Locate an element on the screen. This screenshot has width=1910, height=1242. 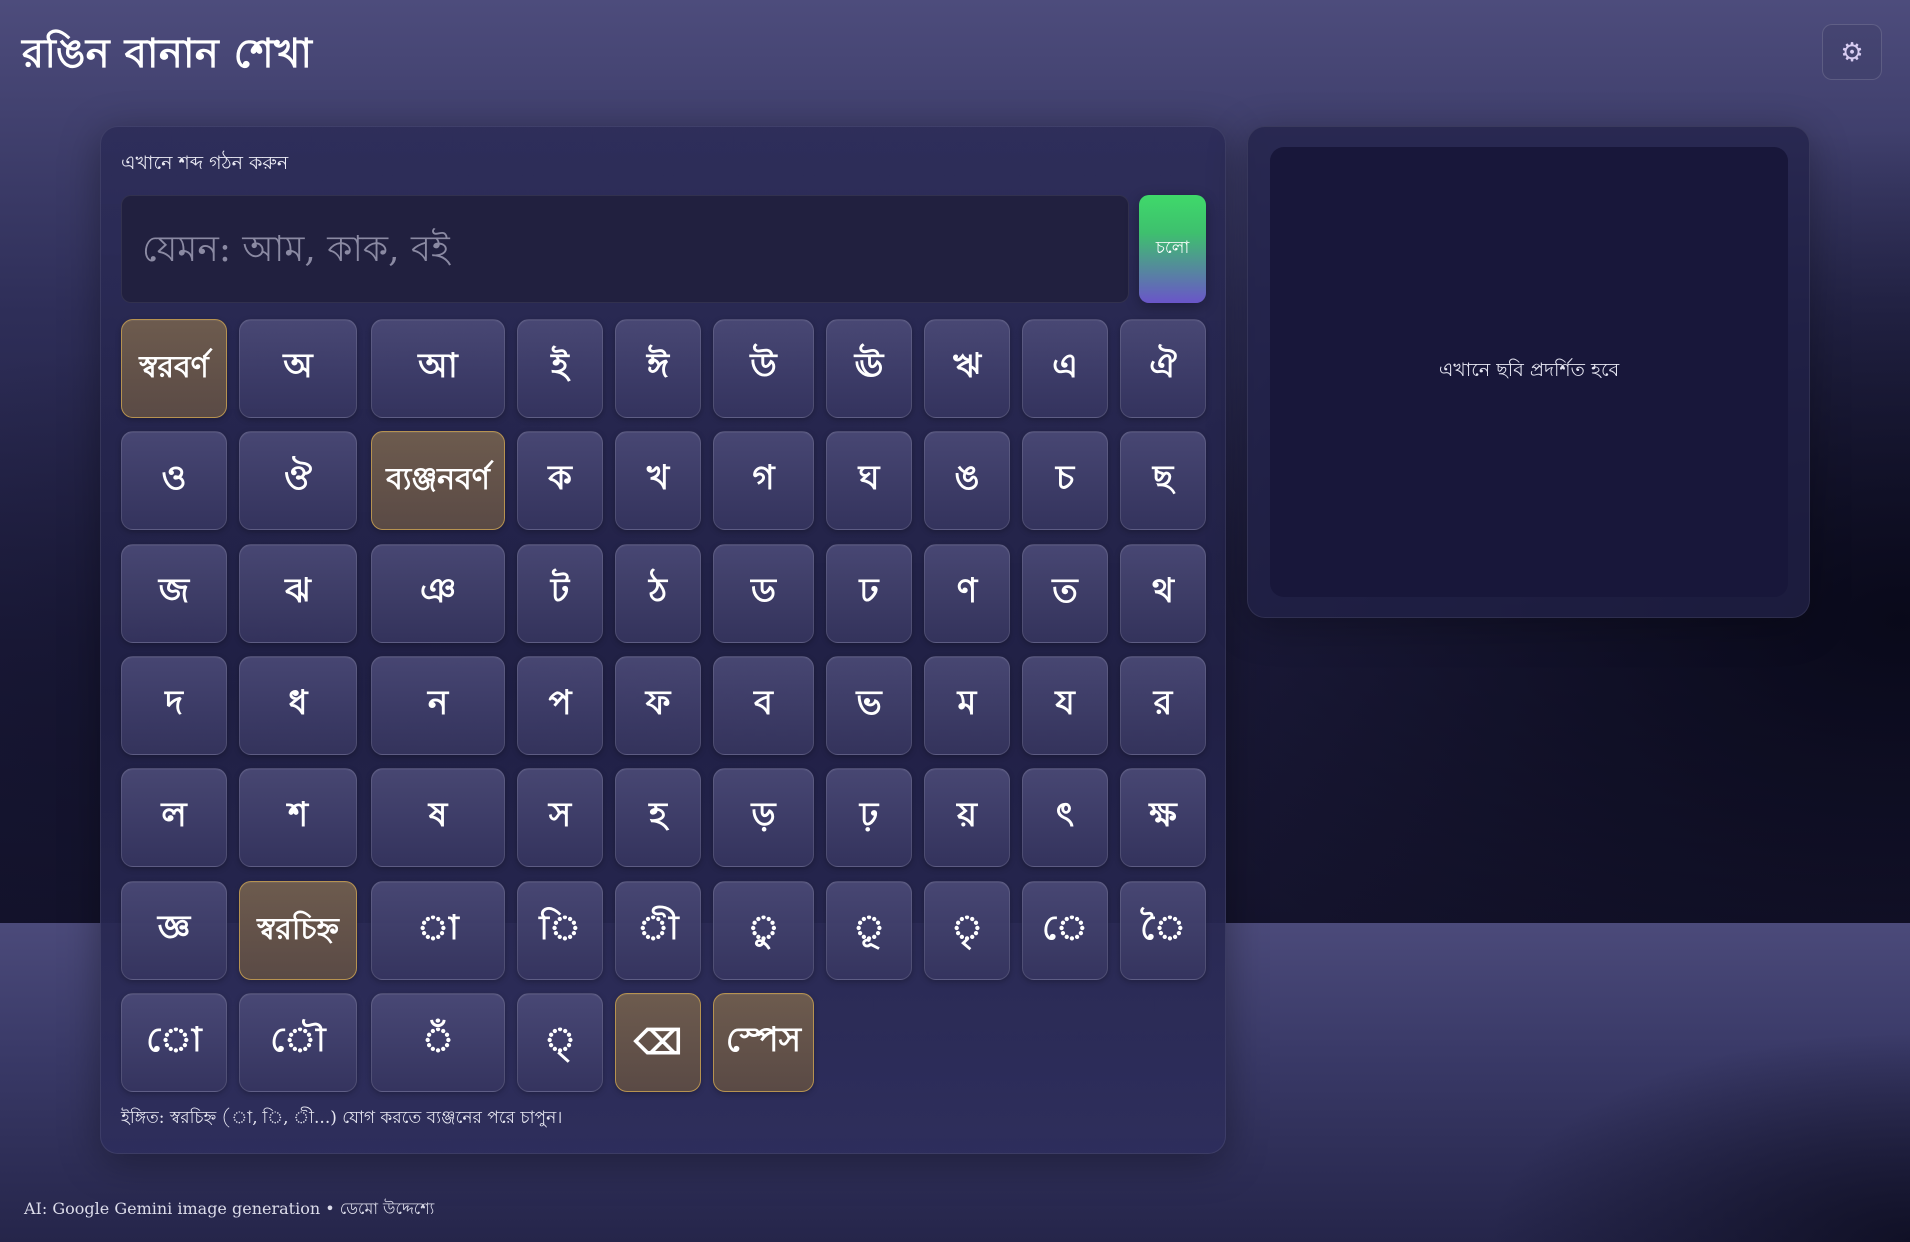
space-key: স্পেস is located at coordinates (763, 1042).